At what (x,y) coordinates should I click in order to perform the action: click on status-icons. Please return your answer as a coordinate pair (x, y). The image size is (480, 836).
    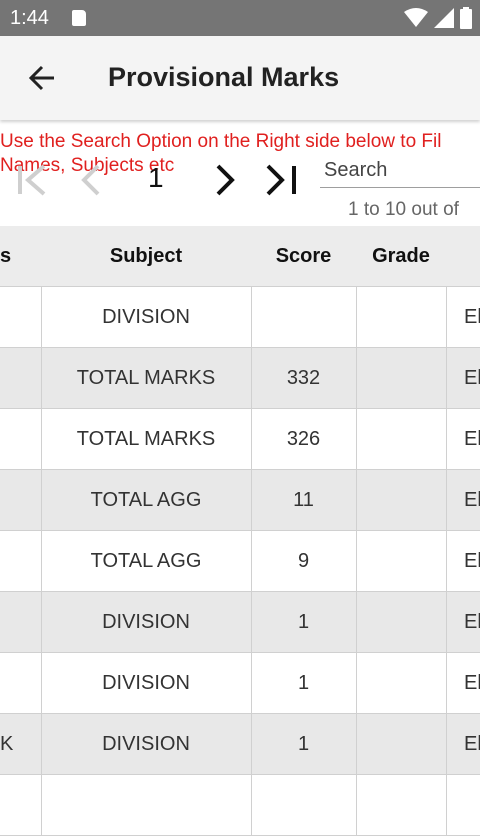
    Looking at the image, I should click on (438, 18).